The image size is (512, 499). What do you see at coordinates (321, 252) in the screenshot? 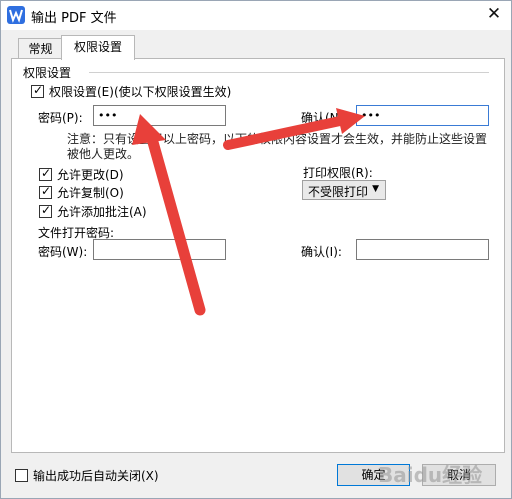
I see `open-confirm-label: 确认(I):` at bounding box center [321, 252].